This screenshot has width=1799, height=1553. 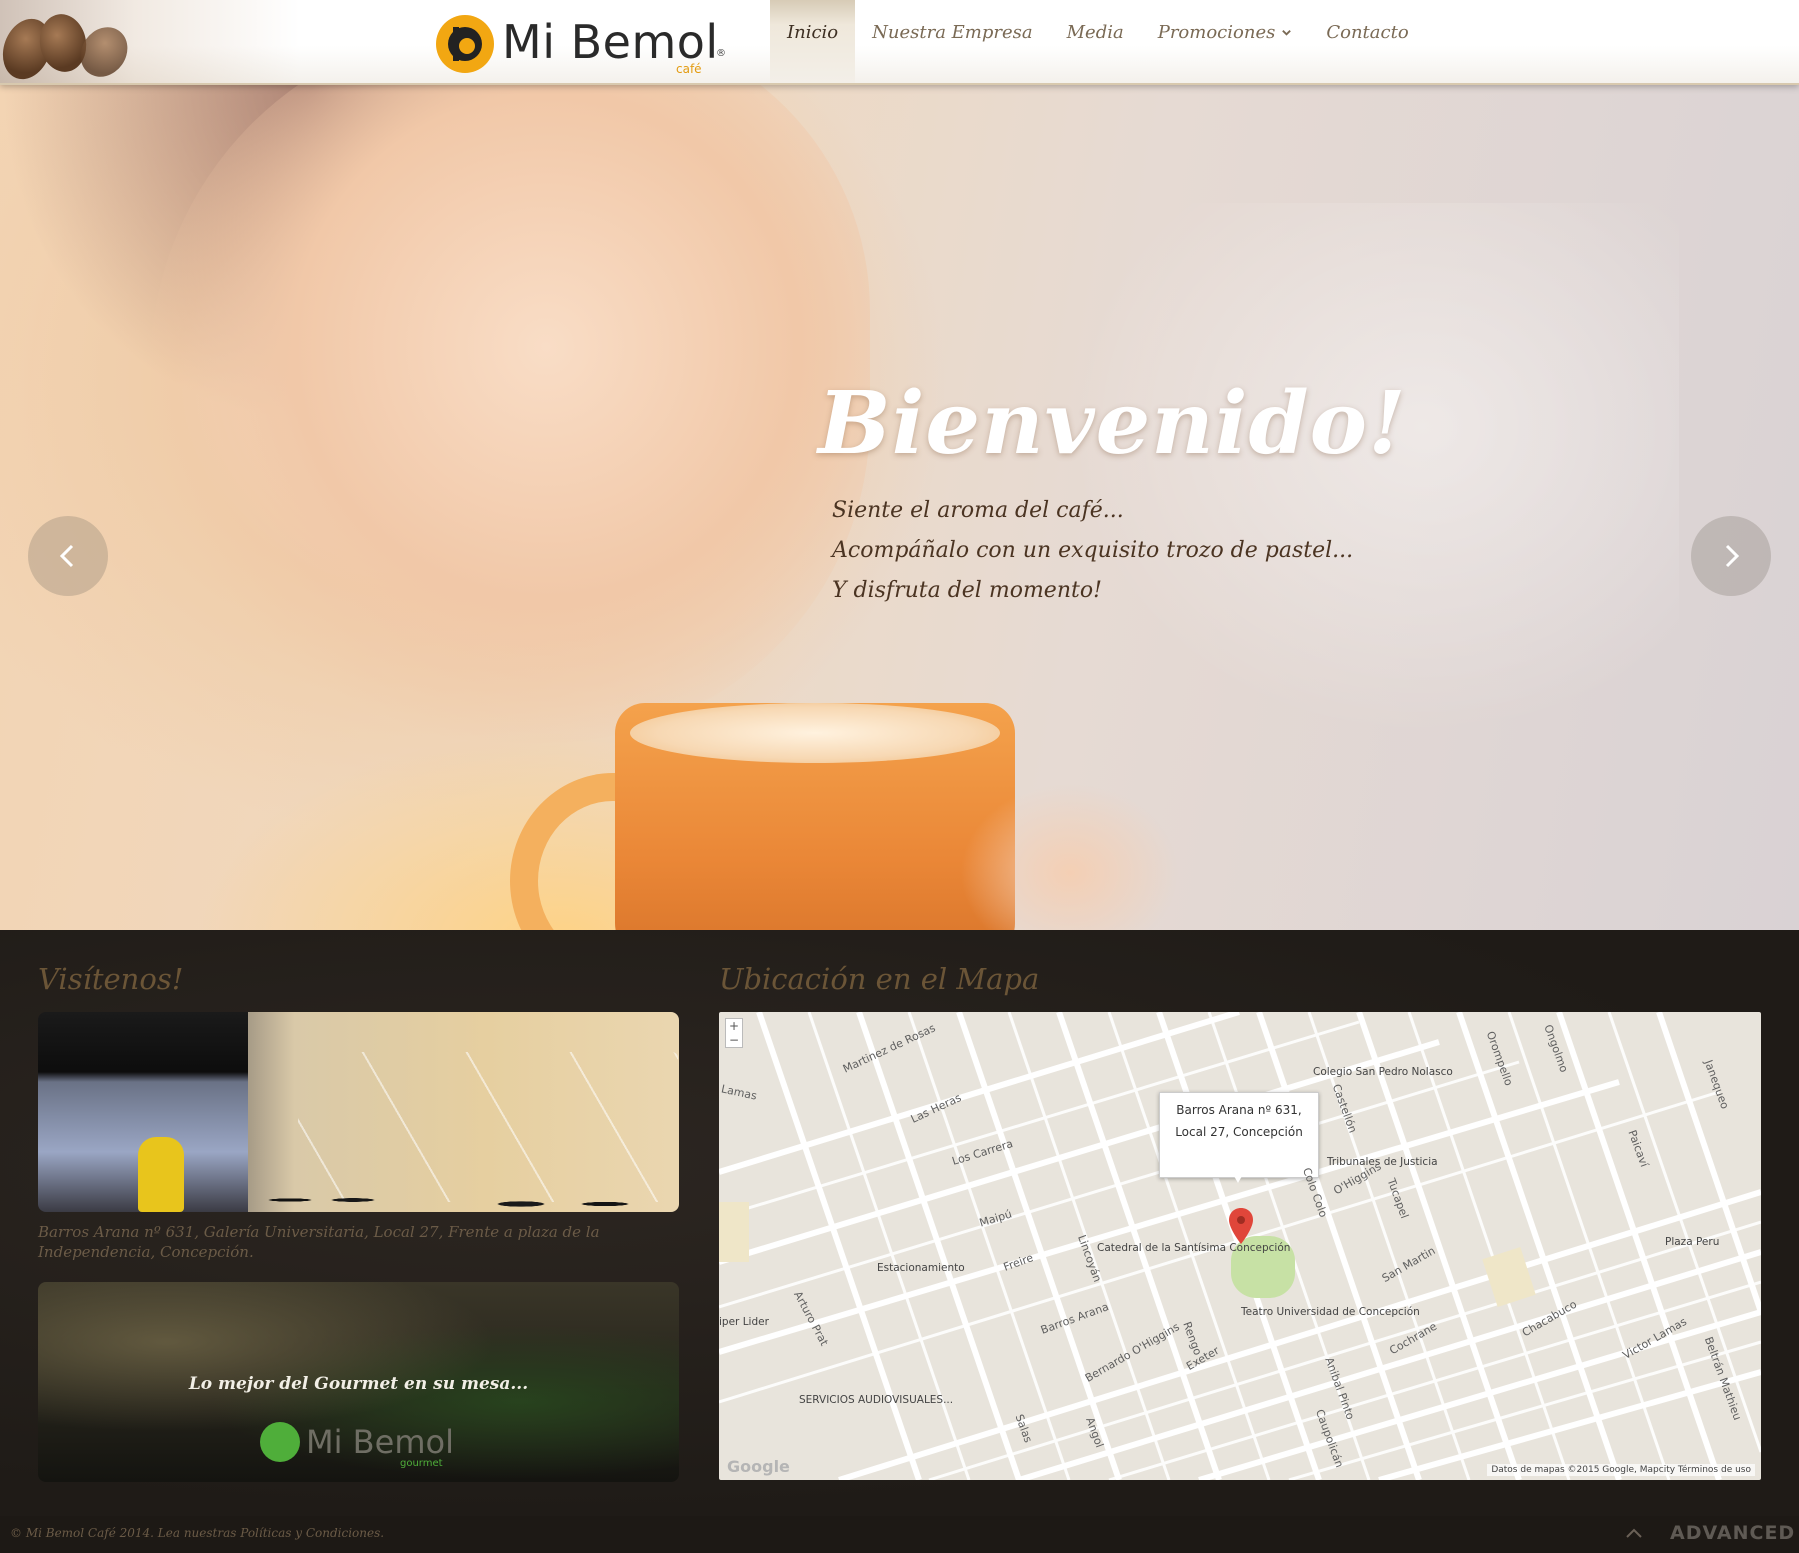 I want to click on info-window-line-1: Barros Arana nº 631,, so click(x=1239, y=1110).